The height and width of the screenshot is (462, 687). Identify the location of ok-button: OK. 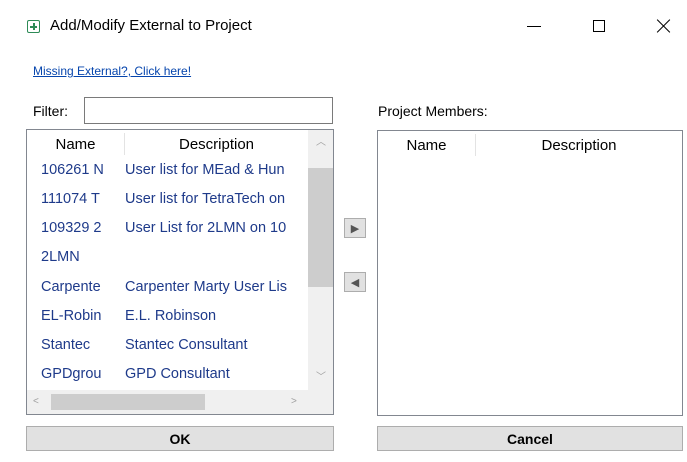
(180, 438).